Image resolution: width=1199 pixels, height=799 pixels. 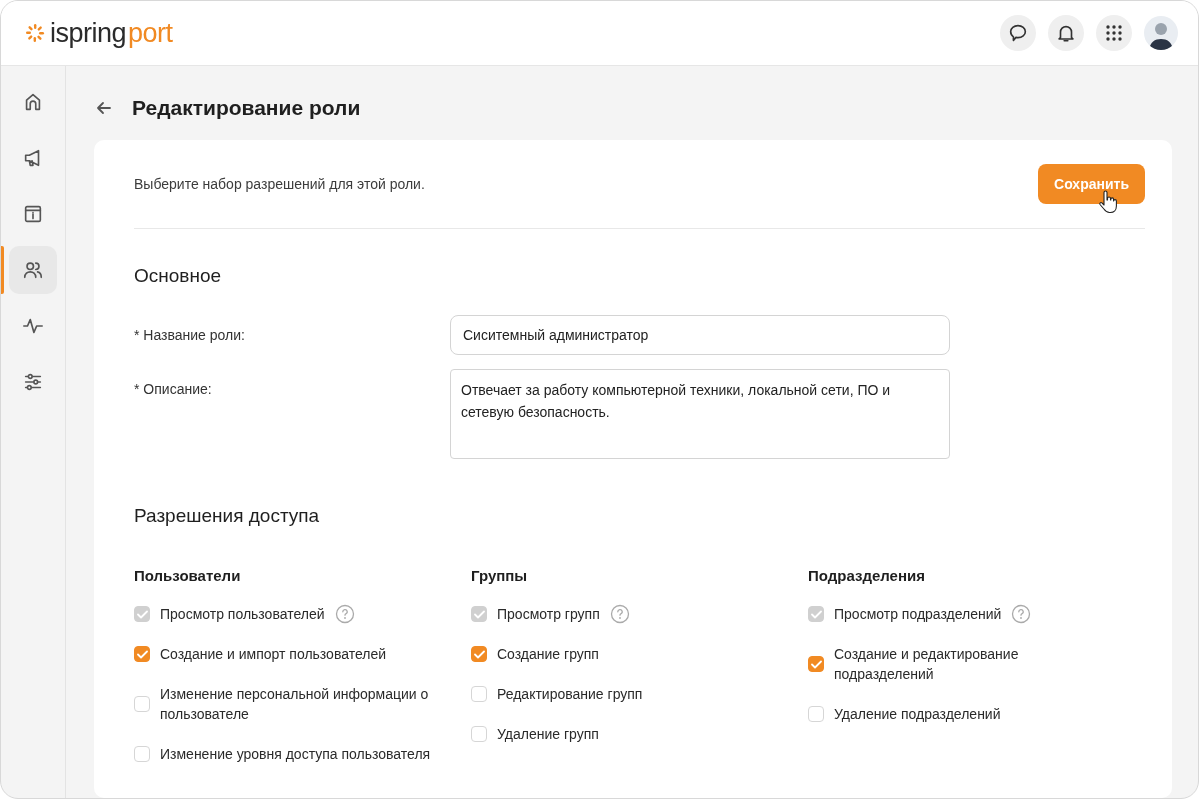 I want to click on page-title: Редактирование роли, so click(x=246, y=108).